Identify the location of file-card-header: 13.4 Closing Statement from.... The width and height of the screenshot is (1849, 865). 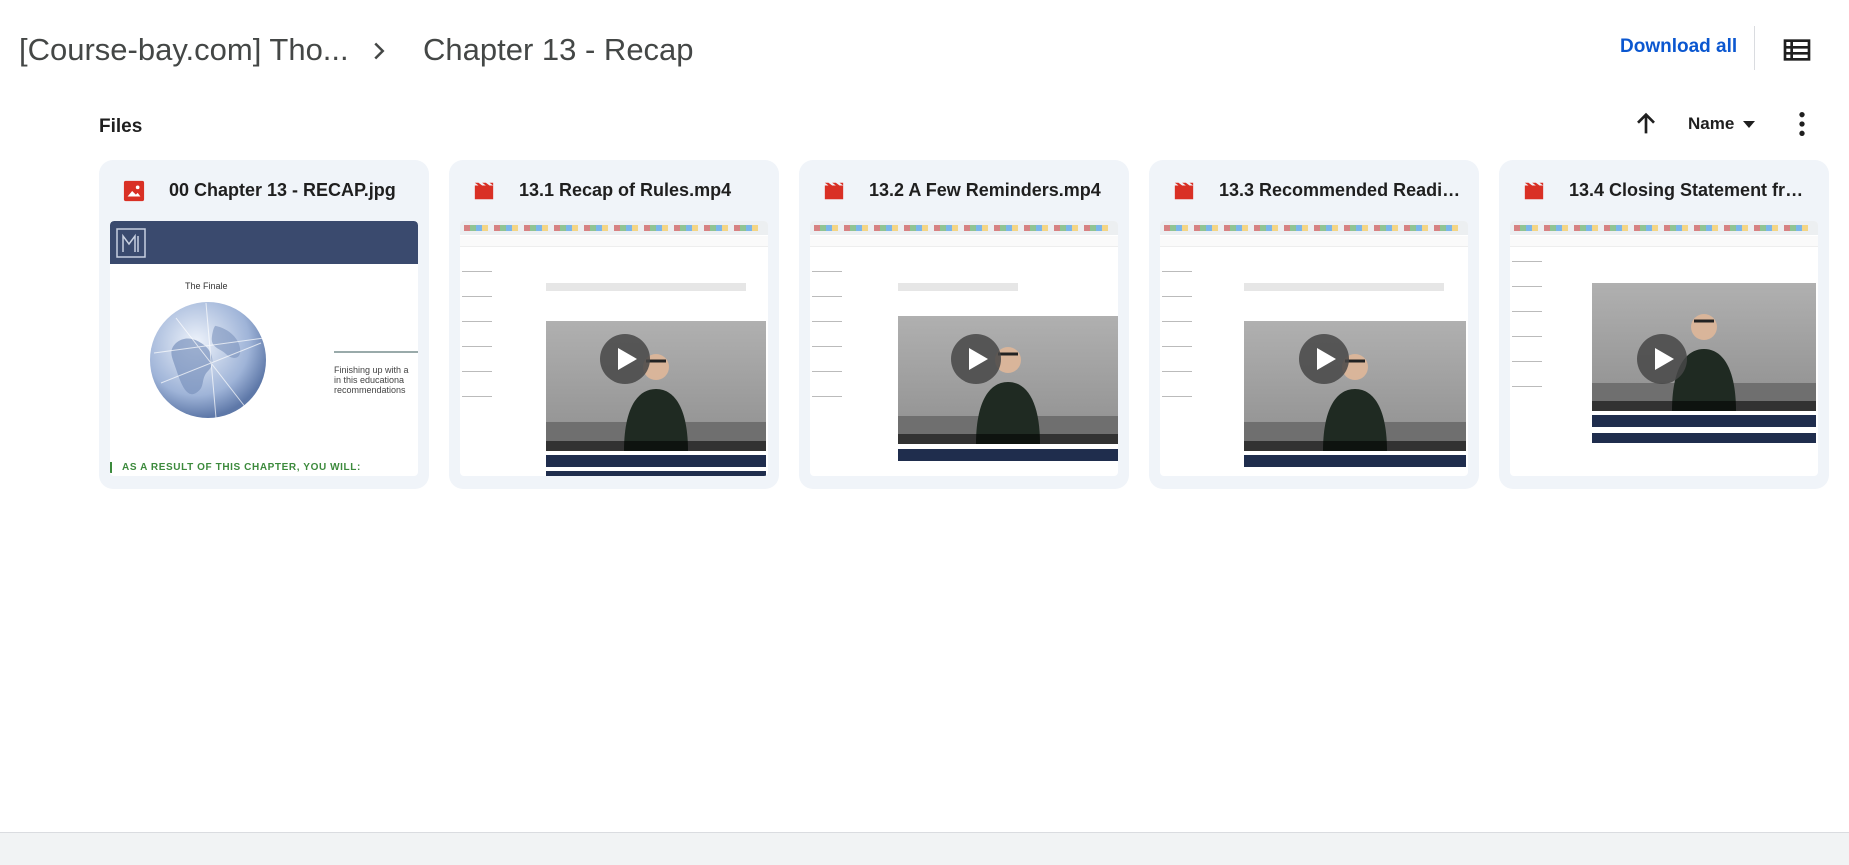
(1664, 191).